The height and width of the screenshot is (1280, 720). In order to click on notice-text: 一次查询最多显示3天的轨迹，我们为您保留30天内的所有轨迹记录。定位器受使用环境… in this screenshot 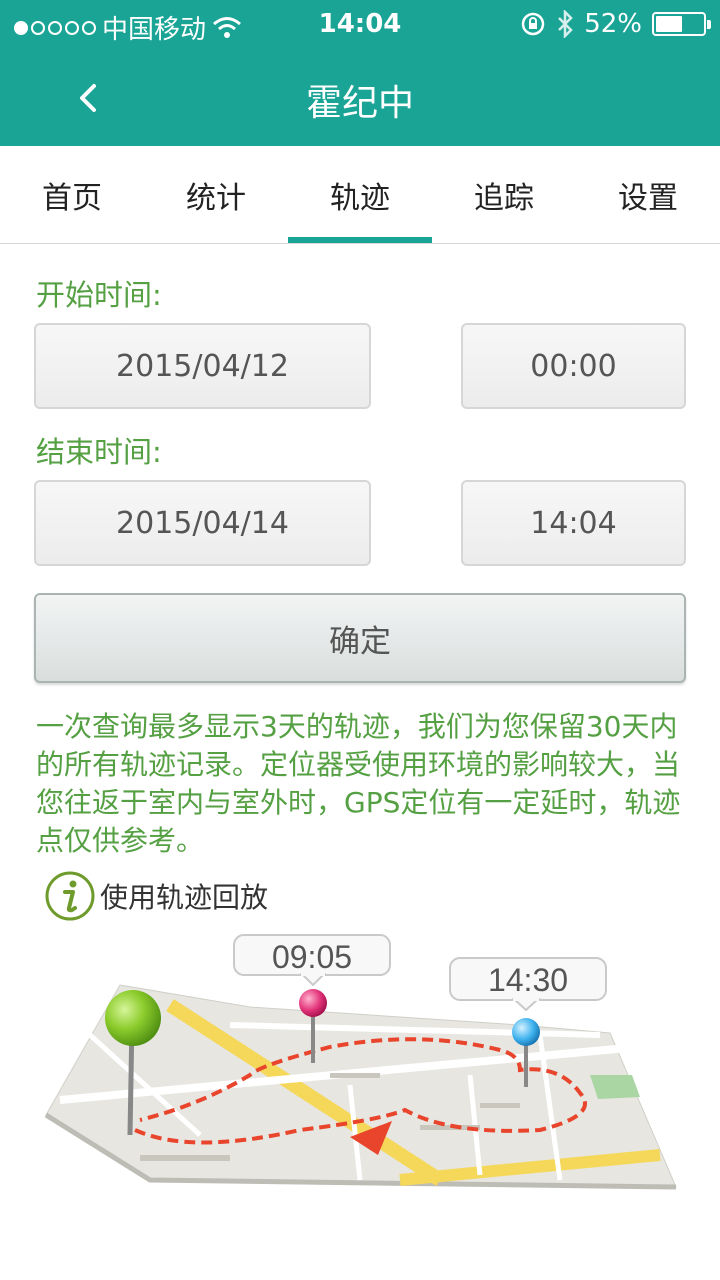, I will do `click(358, 783)`.